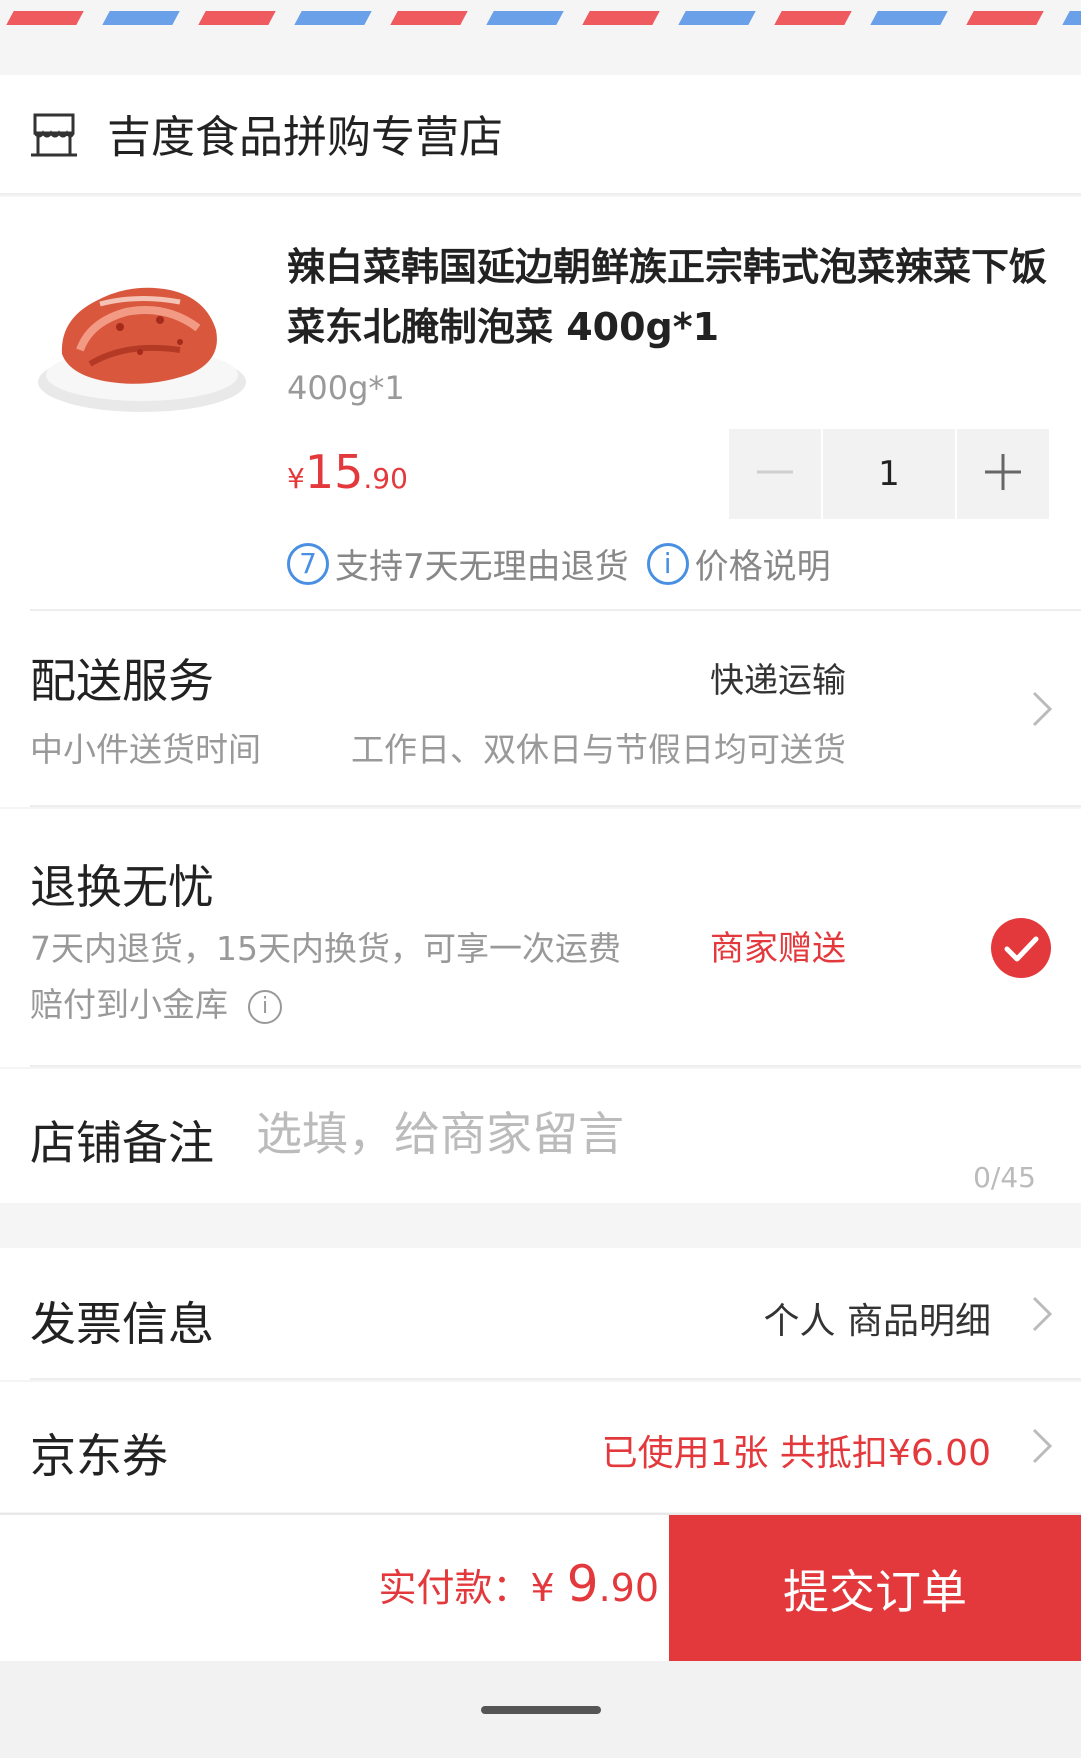 Image resolution: width=1081 pixels, height=1758 pixels. Describe the element at coordinates (454, 1588) in the screenshot. I see `total-label: 实付款：` at that location.